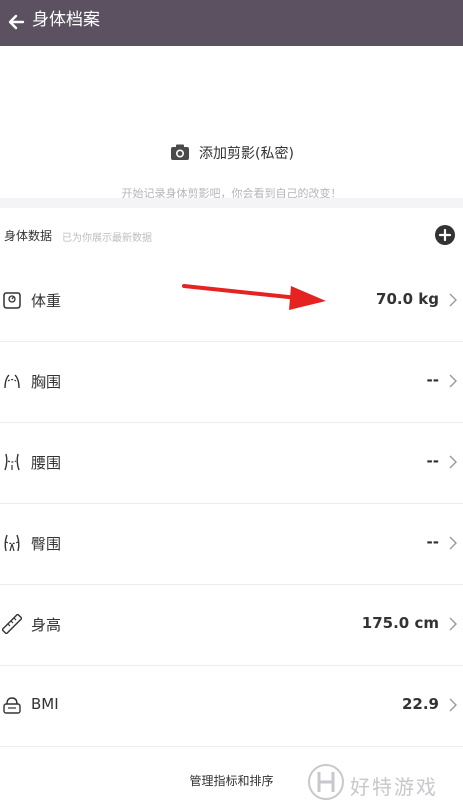 Image resolution: width=463 pixels, height=812 pixels. I want to click on section-divider, so click(231, 203).